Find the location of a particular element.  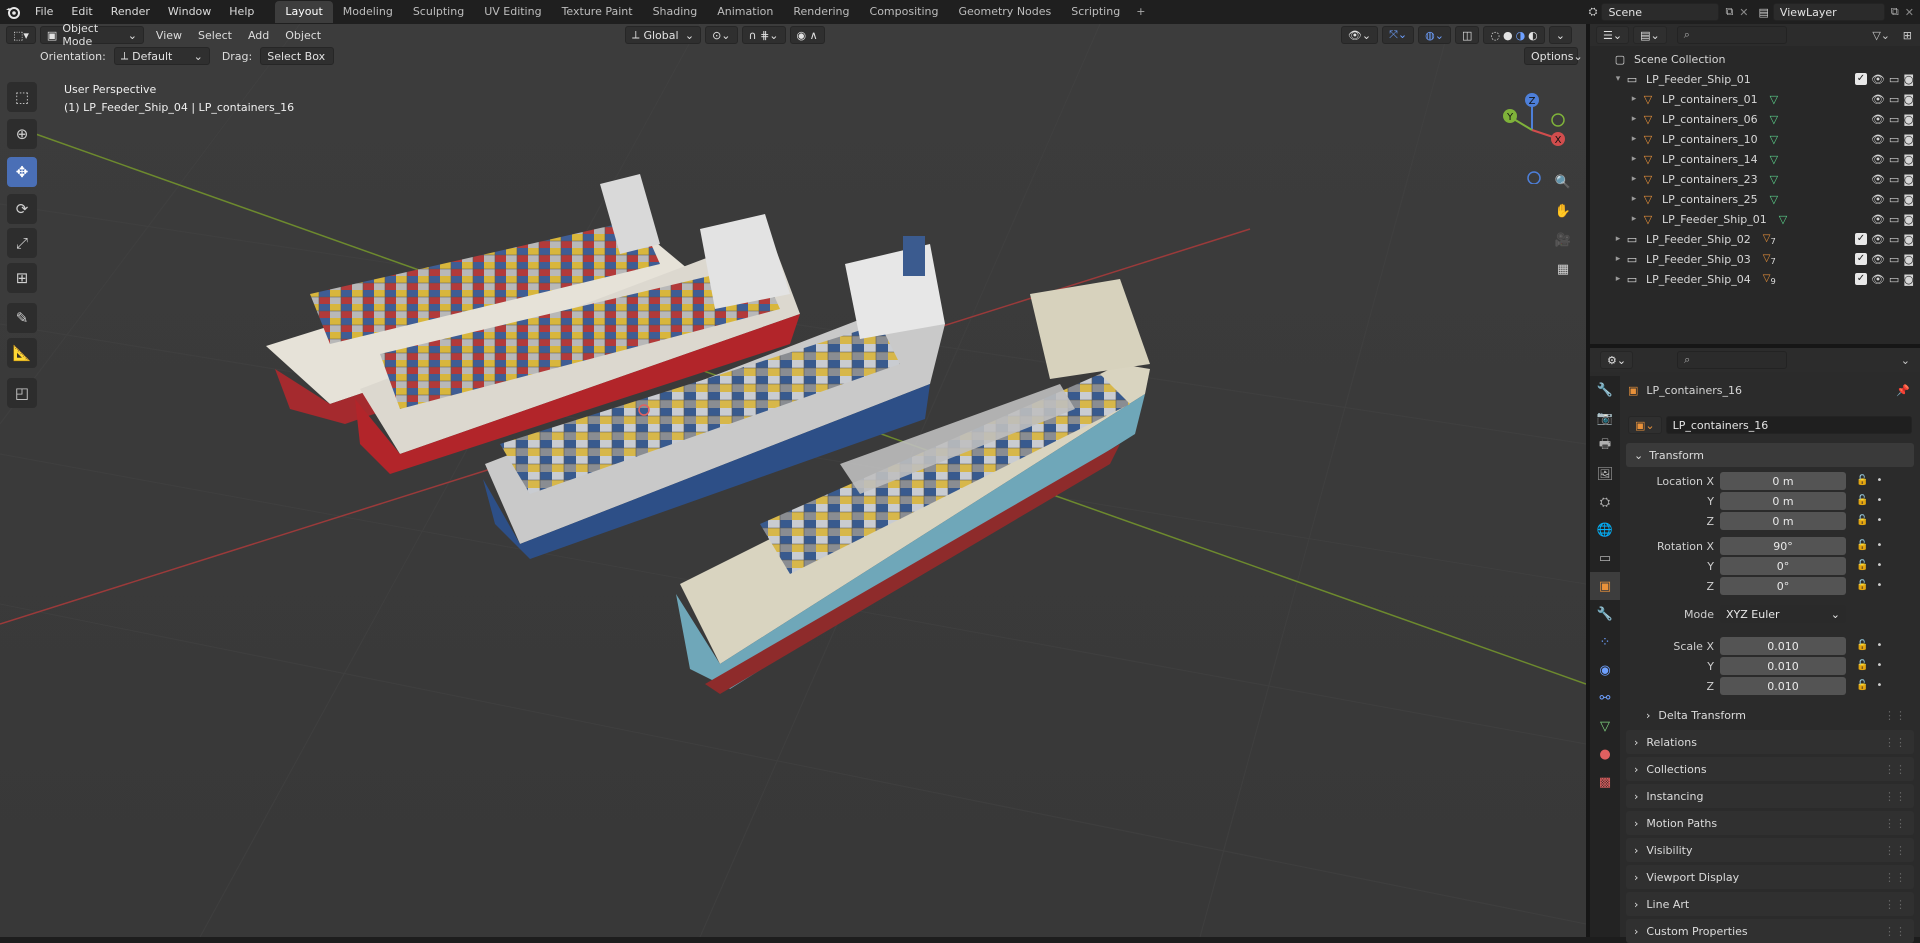

delete-viewlayer-icon: ✕ is located at coordinates (1909, 12).